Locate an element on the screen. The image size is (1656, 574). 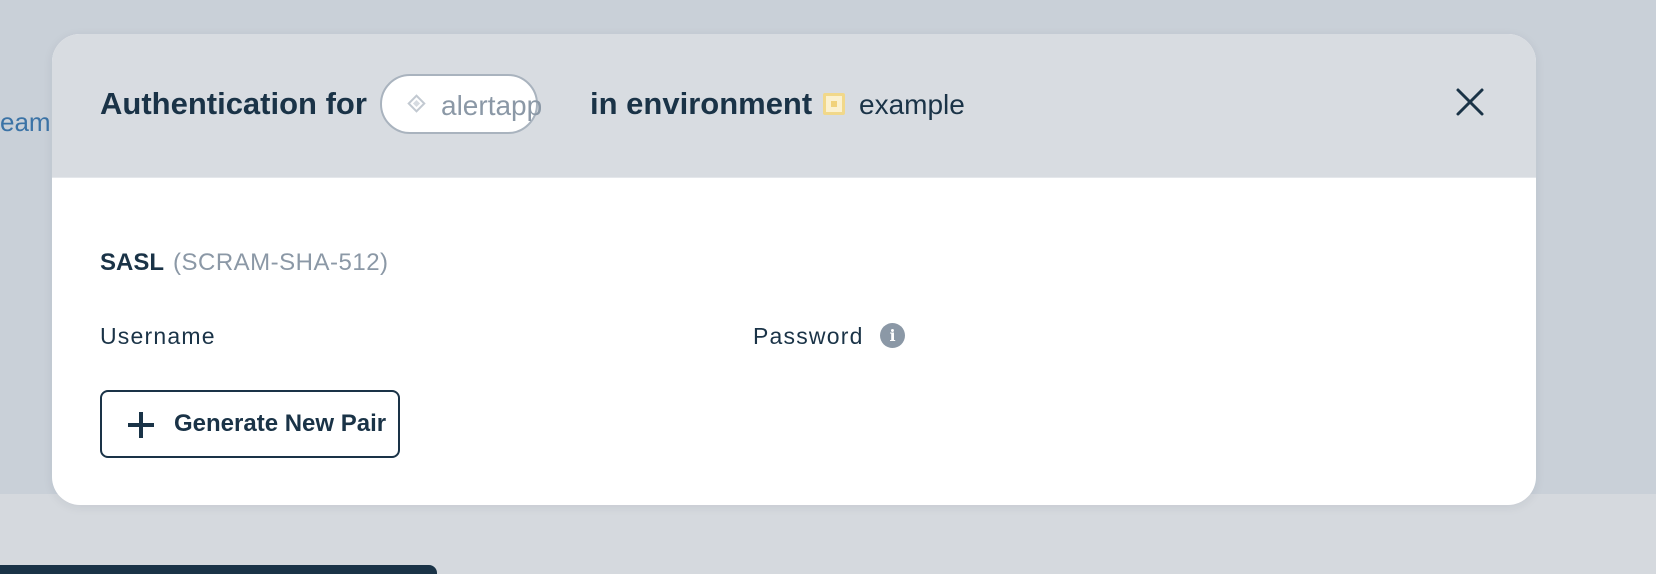
close-icon is located at coordinates (1470, 102).